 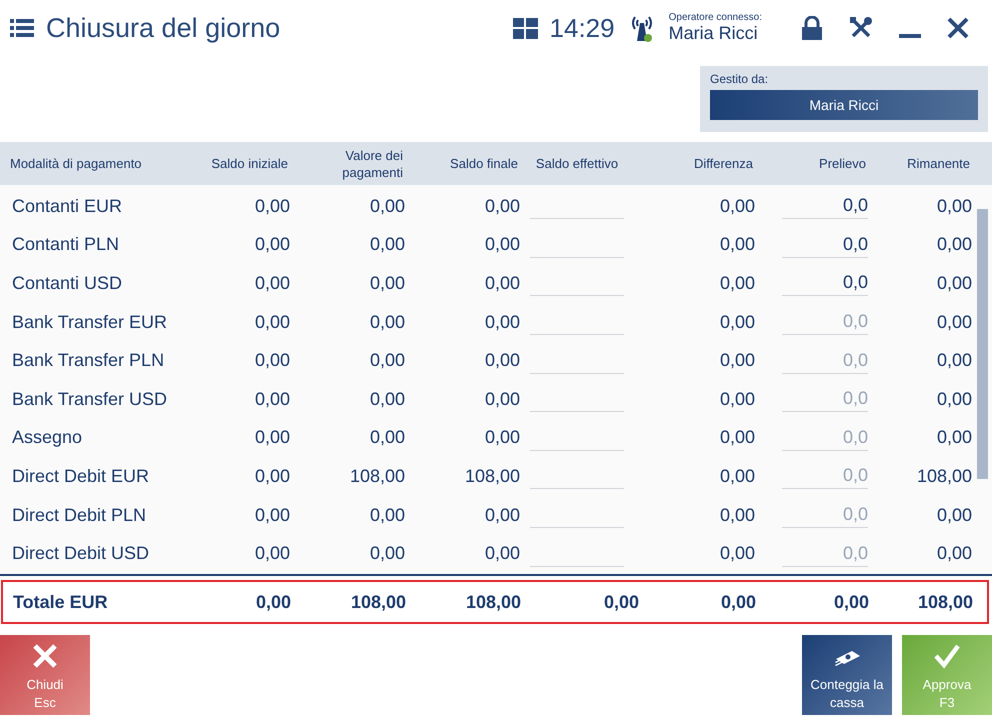 I want to click on operator-name: Maria Ricci, so click(x=713, y=33).